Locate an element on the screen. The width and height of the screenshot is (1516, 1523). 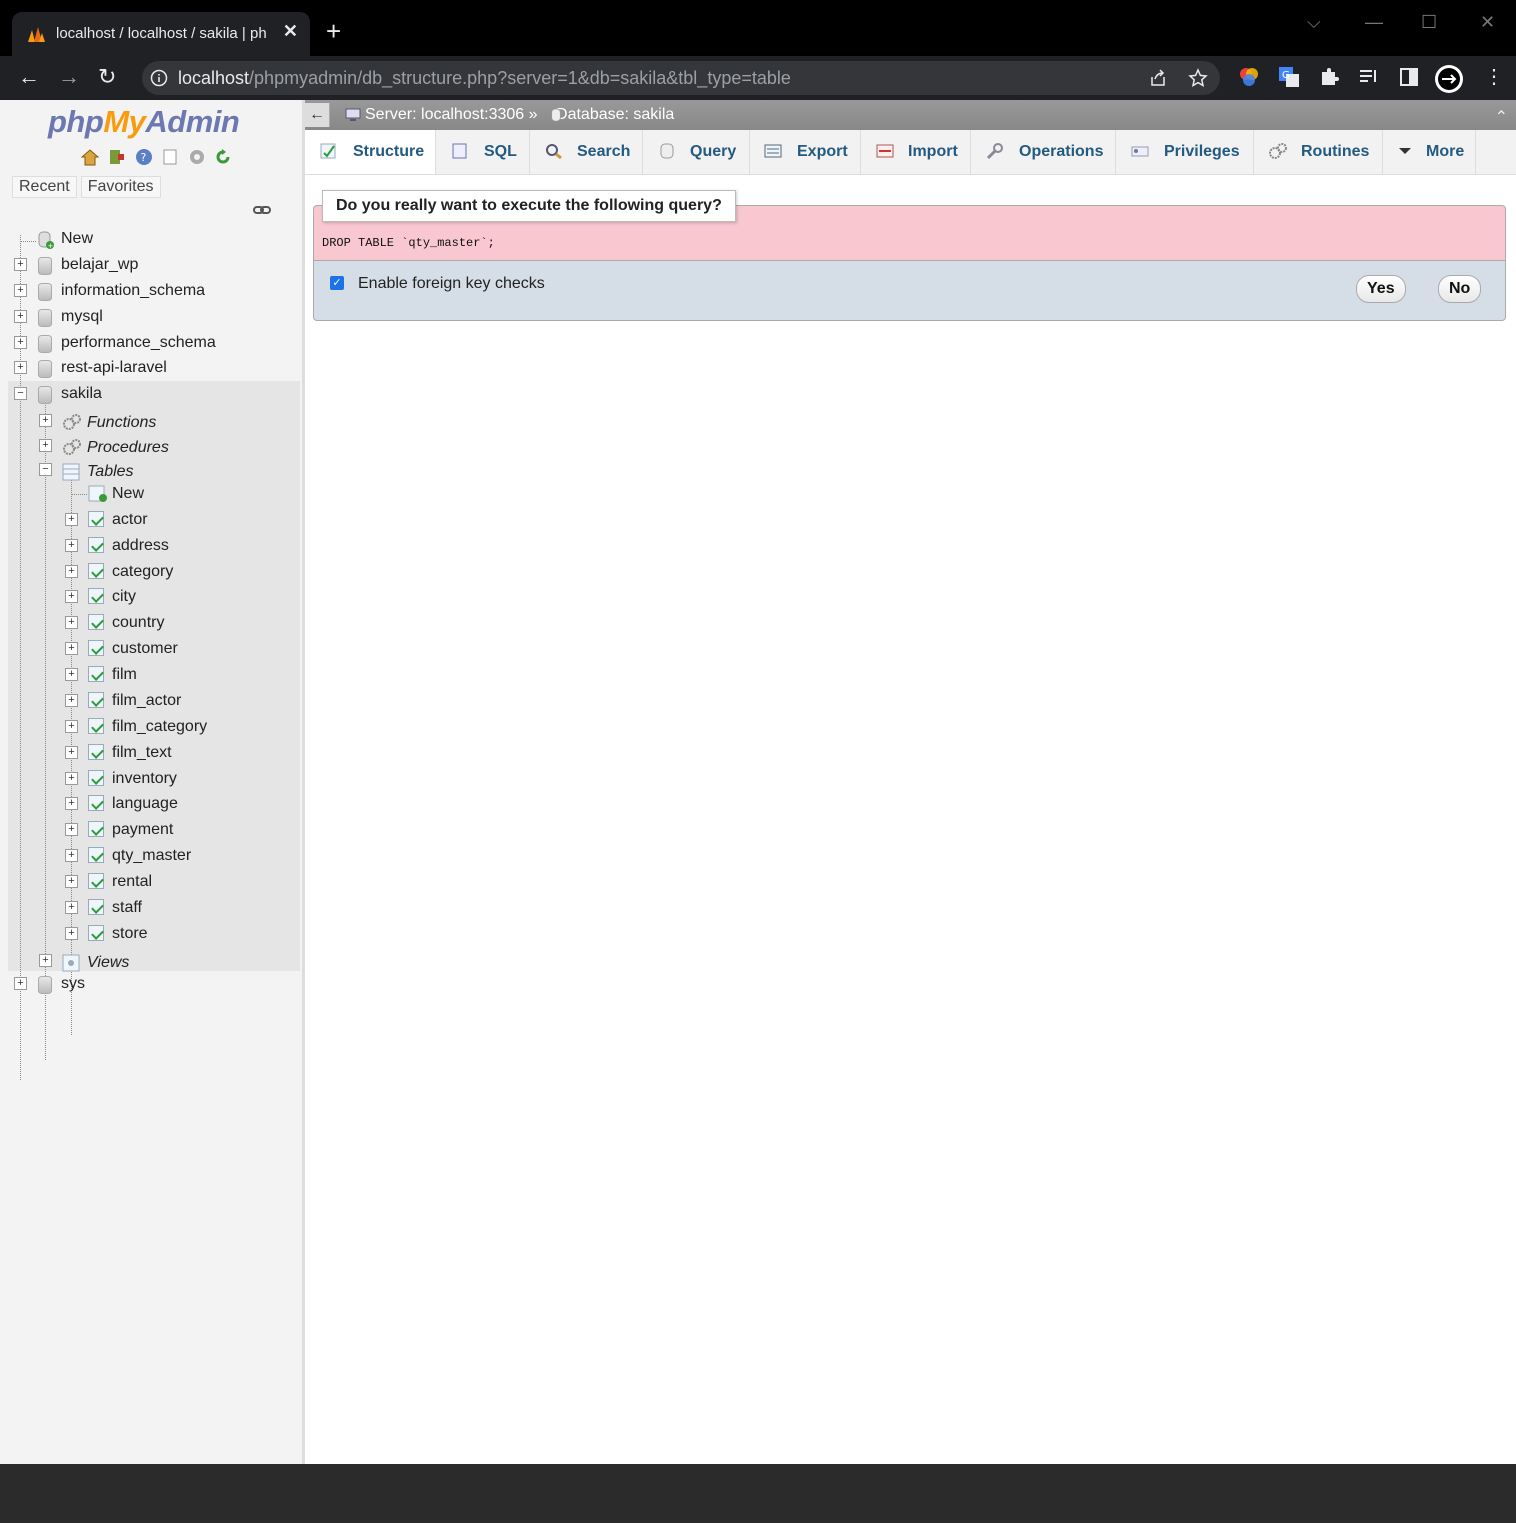
site-info-icon is located at coordinates (159, 78).